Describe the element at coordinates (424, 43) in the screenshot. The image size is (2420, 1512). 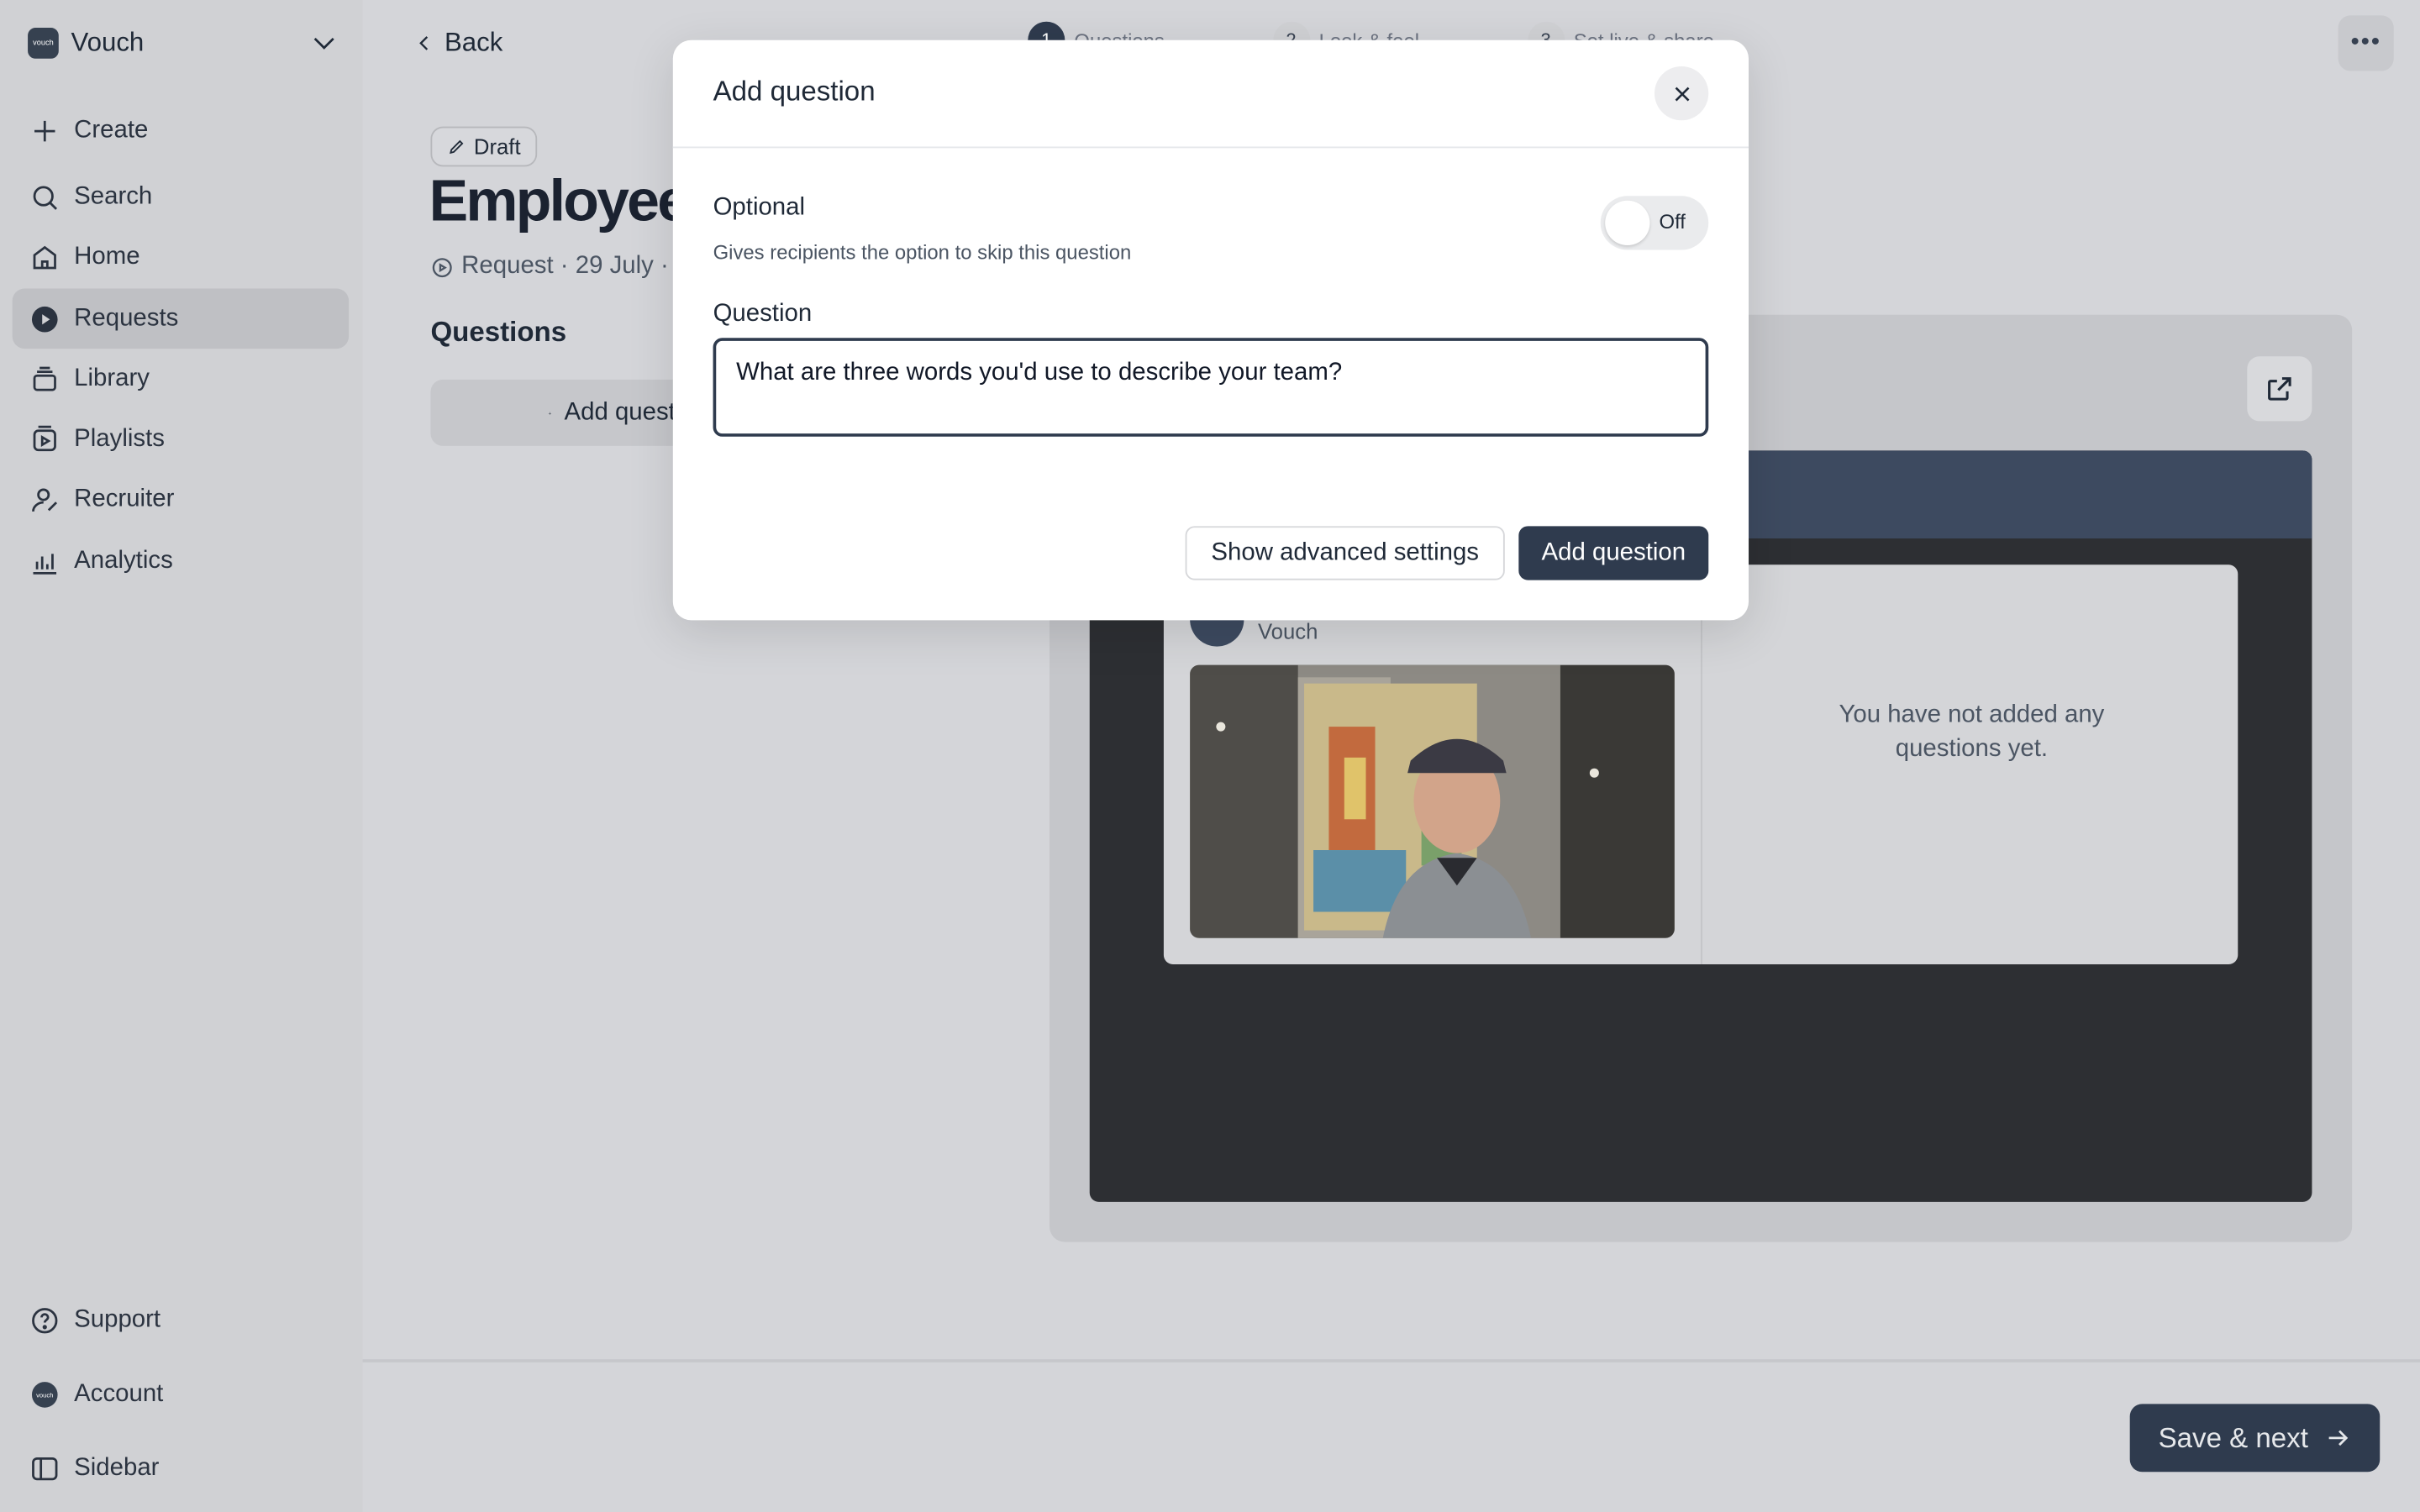
I see `chevron-left-icon` at that location.